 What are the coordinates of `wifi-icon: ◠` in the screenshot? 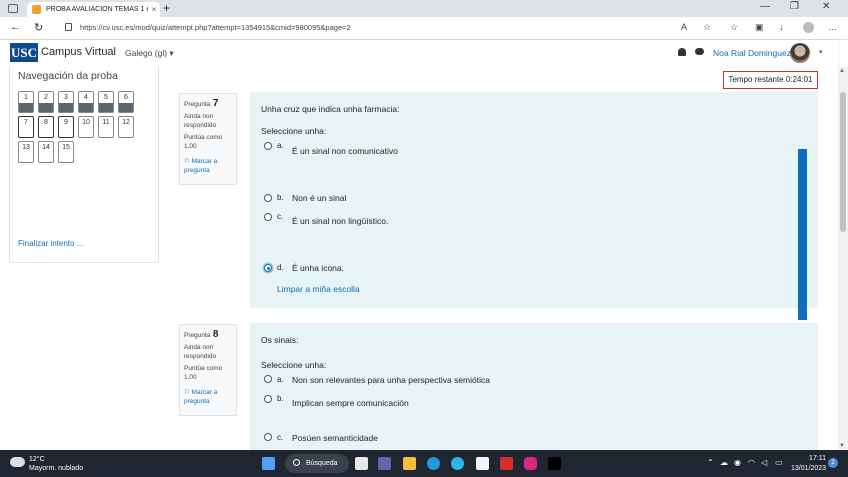 It's located at (751, 462).